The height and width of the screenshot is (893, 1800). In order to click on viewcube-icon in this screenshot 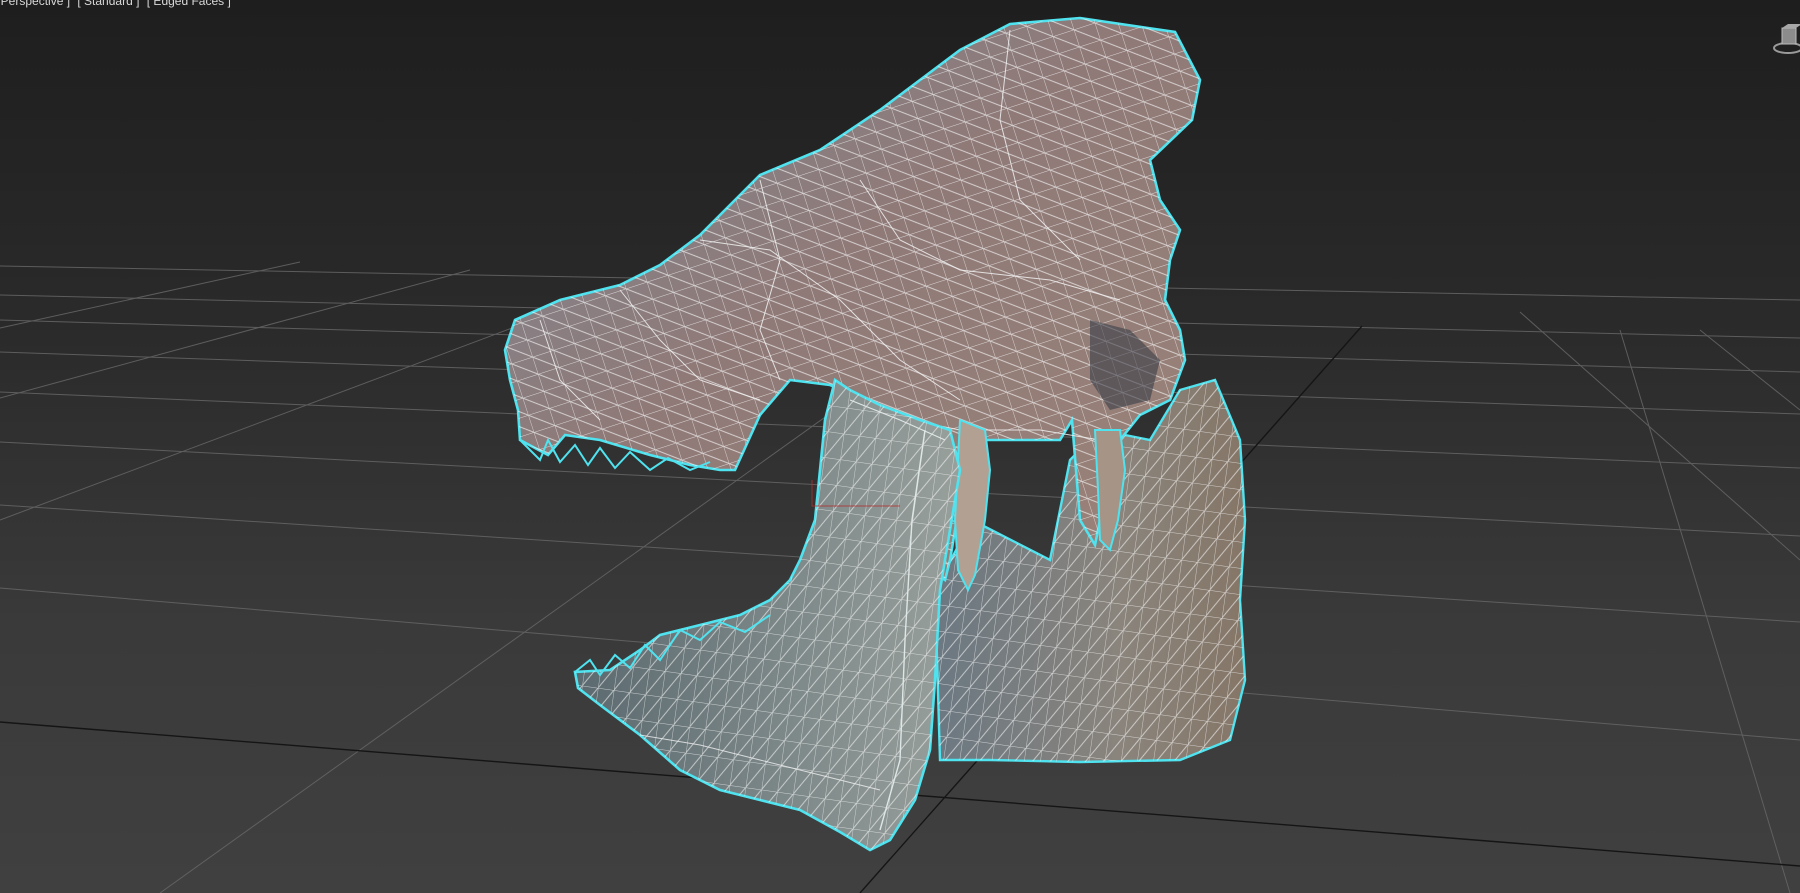, I will do `click(1785, 38)`.